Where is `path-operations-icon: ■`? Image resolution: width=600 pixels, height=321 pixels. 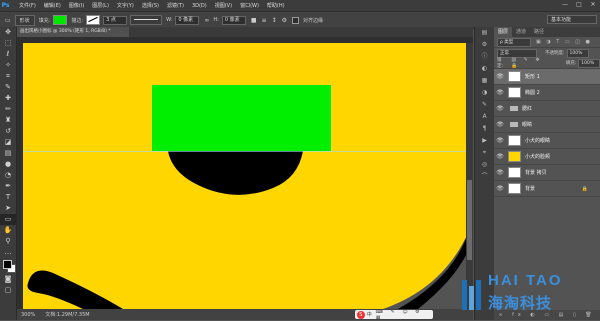
path-operations-icon: ■ is located at coordinates (254, 20).